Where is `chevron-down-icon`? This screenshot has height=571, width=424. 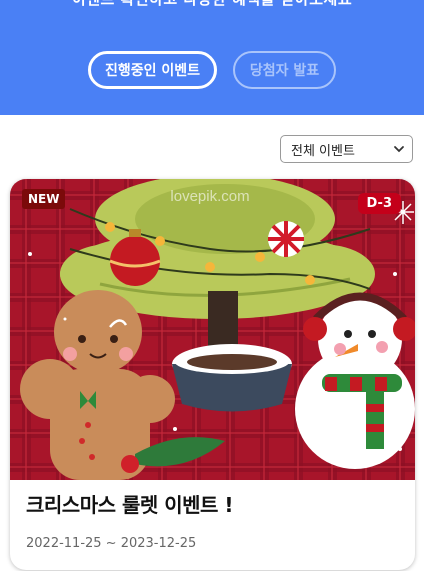
chevron-down-icon is located at coordinates (399, 149).